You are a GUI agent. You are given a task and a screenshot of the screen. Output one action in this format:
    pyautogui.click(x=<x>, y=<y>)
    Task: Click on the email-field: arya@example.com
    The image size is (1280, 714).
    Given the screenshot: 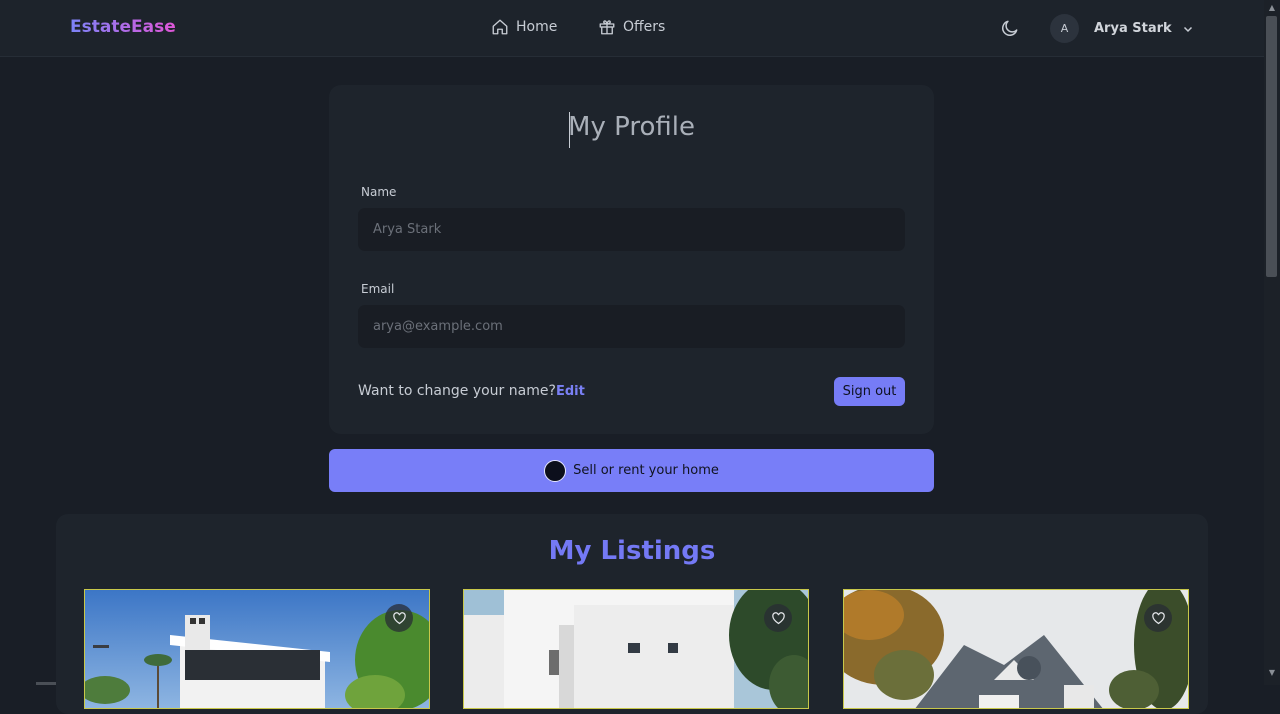 What is the action you would take?
    pyautogui.click(x=631, y=326)
    